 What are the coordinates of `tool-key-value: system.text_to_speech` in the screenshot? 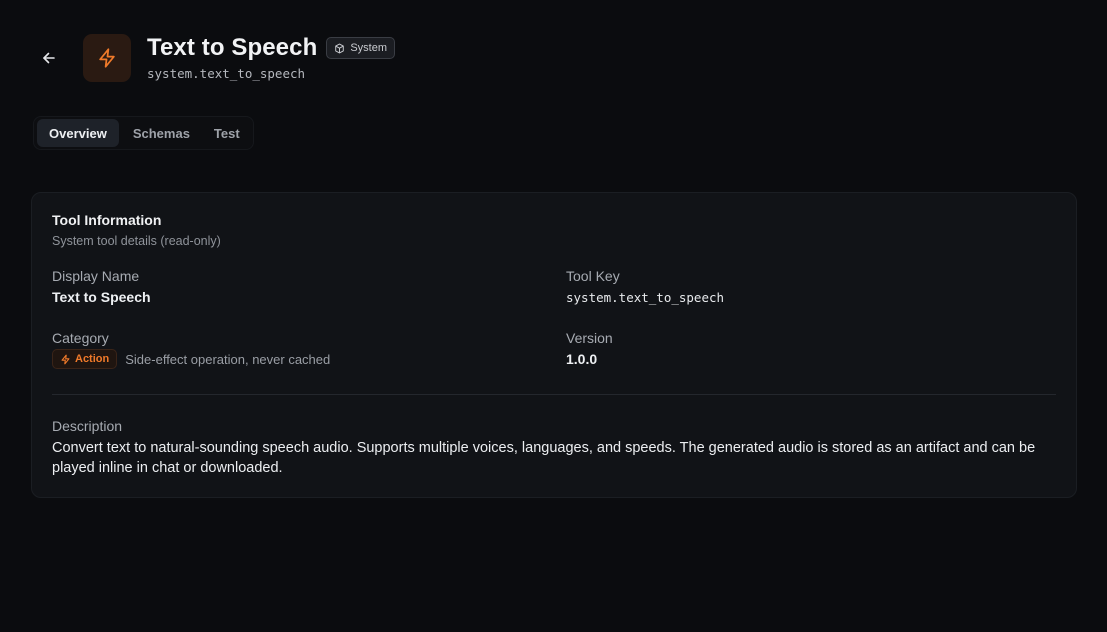 It's located at (645, 297).